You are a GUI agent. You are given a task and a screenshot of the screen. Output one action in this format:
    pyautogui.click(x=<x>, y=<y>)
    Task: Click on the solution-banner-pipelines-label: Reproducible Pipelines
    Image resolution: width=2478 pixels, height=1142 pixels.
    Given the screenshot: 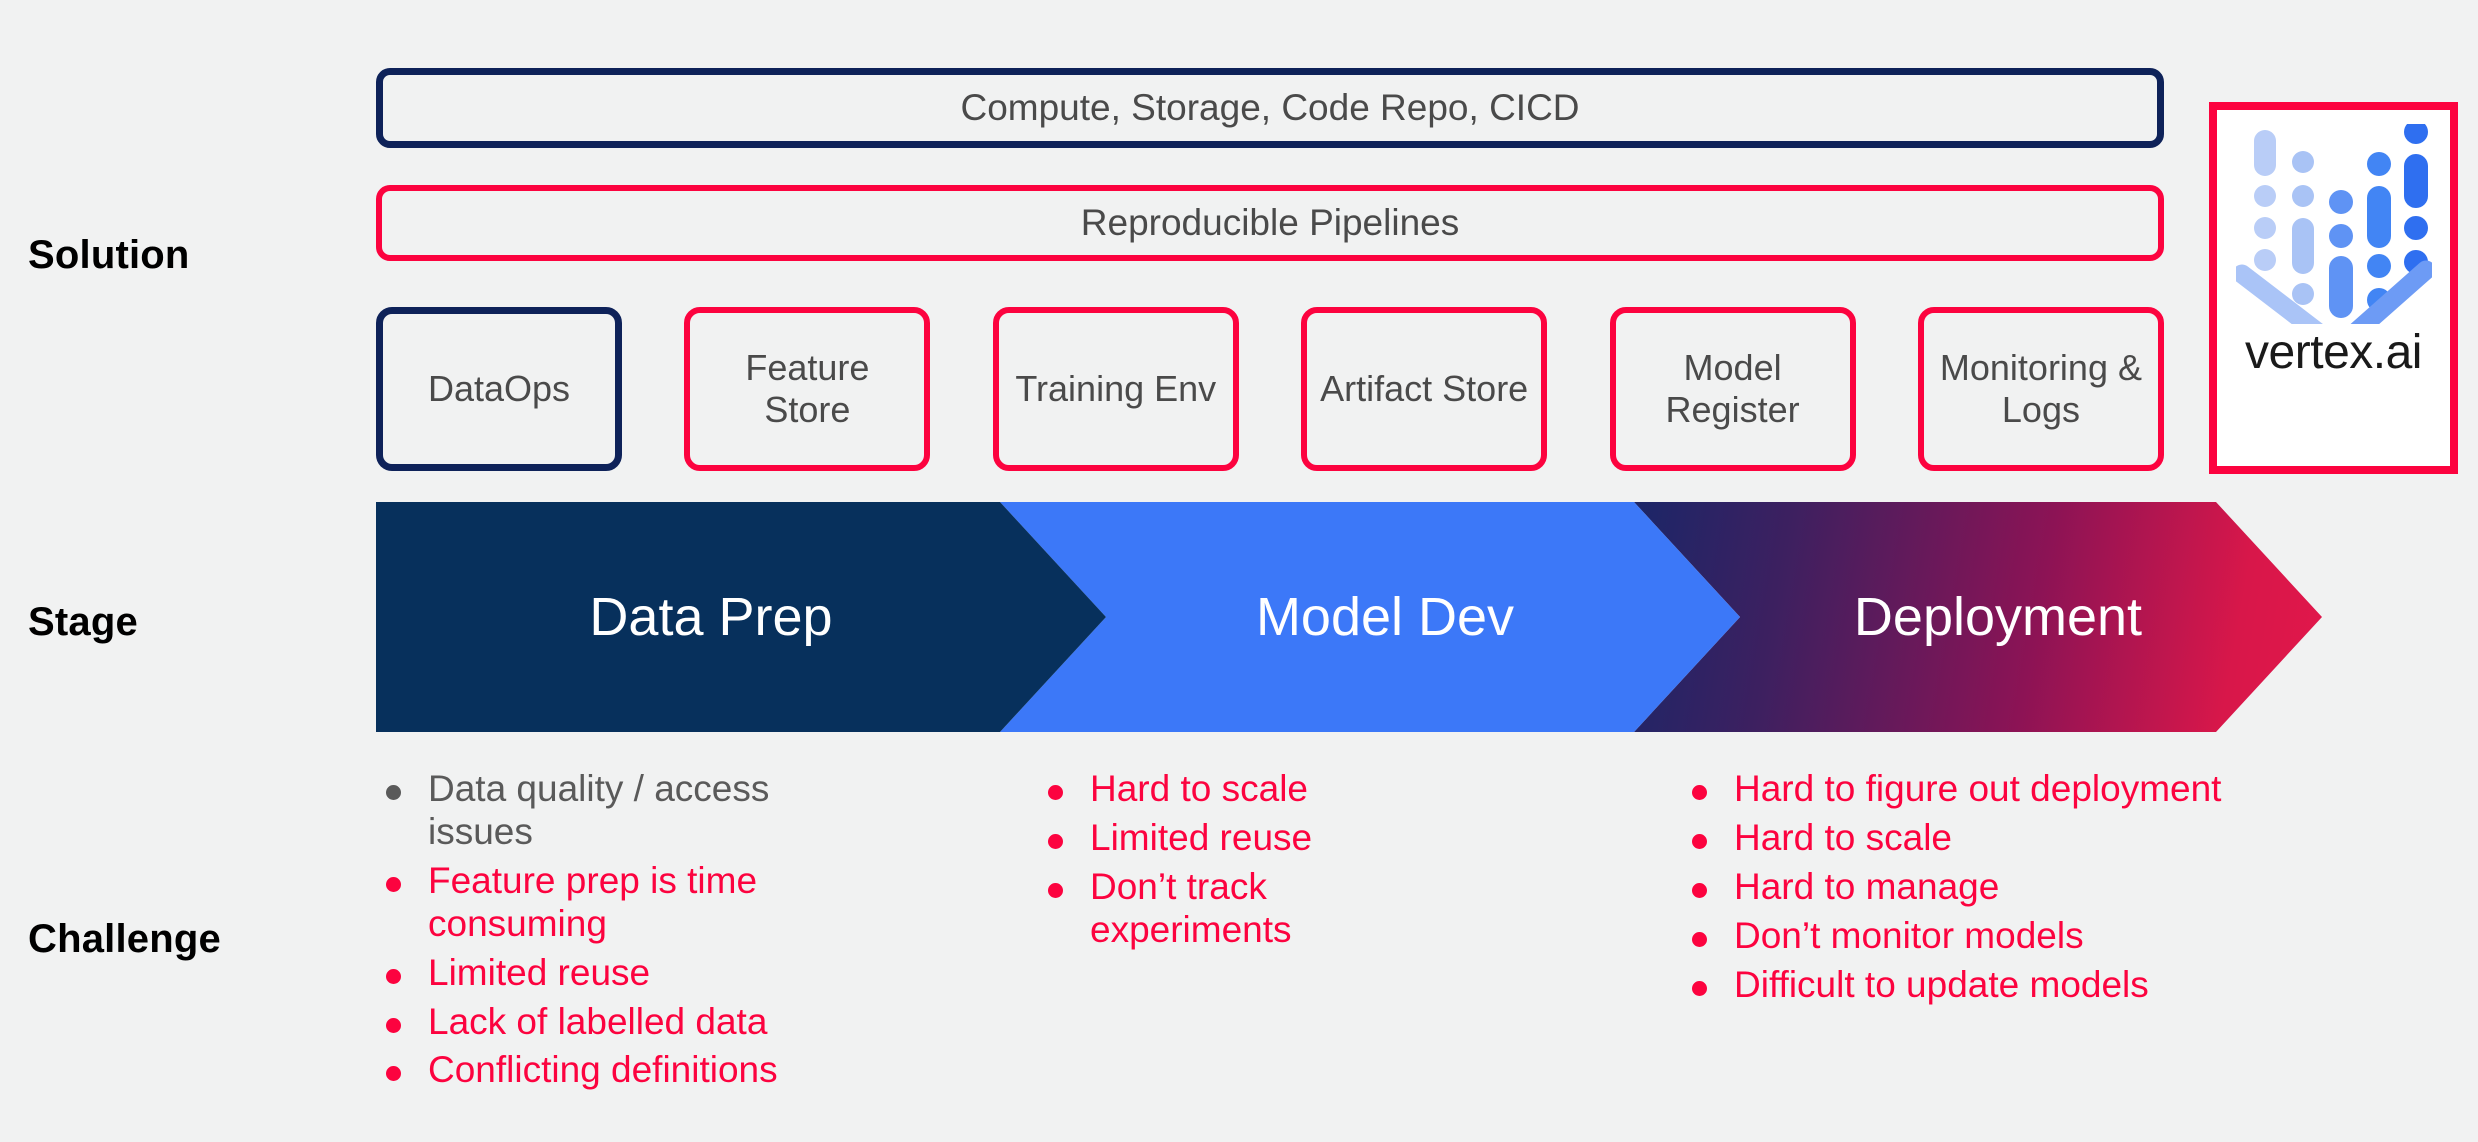 What is the action you would take?
    pyautogui.click(x=1270, y=222)
    